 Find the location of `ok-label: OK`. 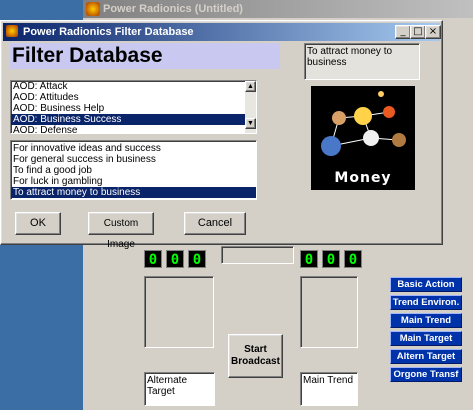

ok-label: OK is located at coordinates (38, 223).